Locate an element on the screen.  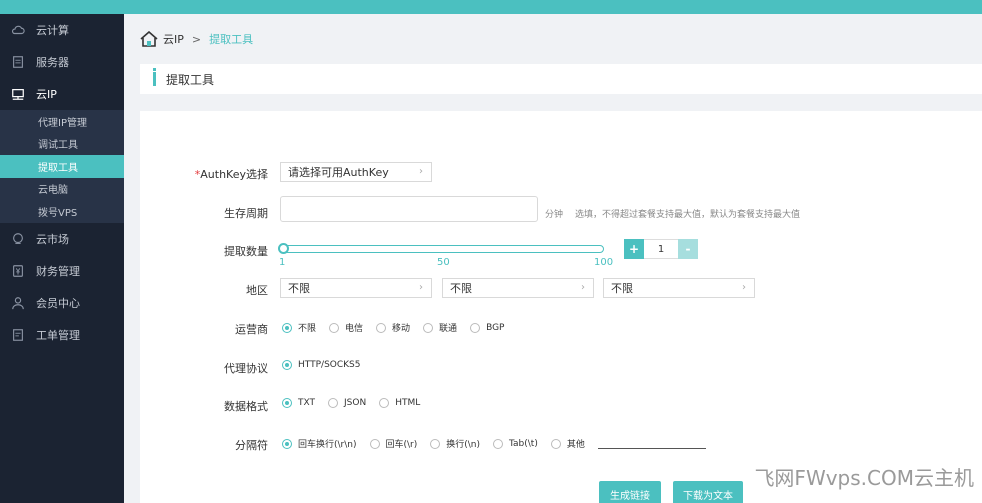
quantity-slider is located at coordinates (443, 249).